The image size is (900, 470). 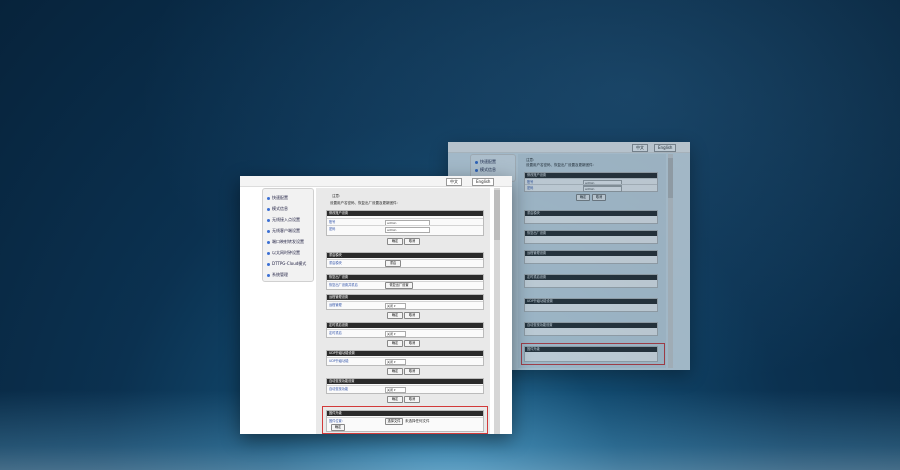 What do you see at coordinates (405, 260) in the screenshot?
I see `section-reboot: 重启模块 重启模块 重启` at bounding box center [405, 260].